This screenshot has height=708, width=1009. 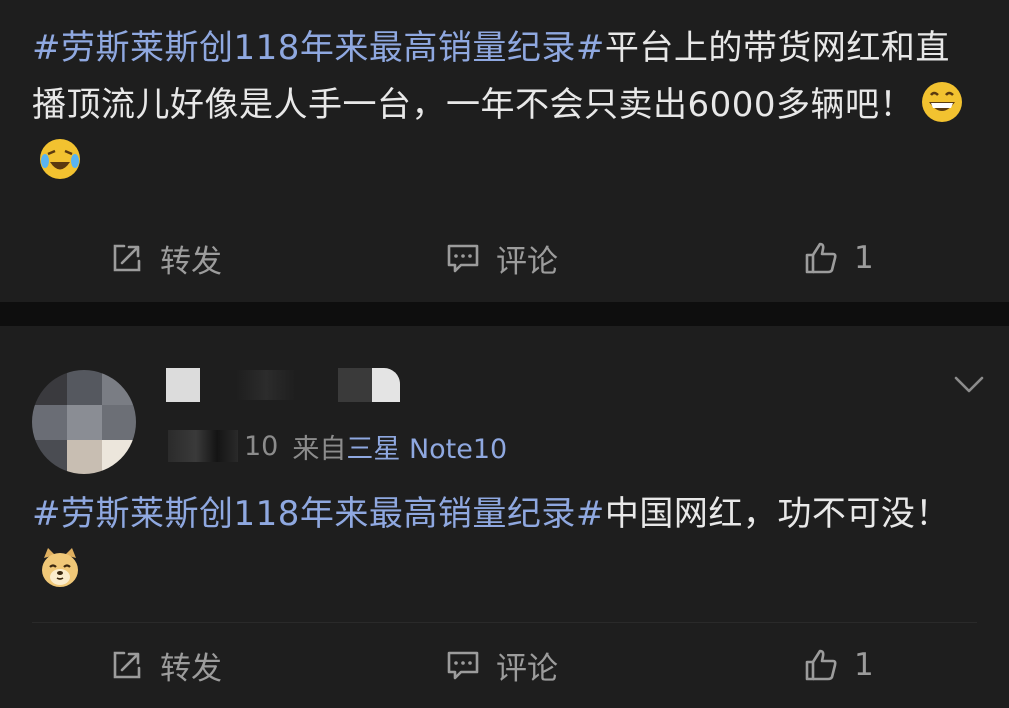 I want to click on divider, so click(x=504, y=622).